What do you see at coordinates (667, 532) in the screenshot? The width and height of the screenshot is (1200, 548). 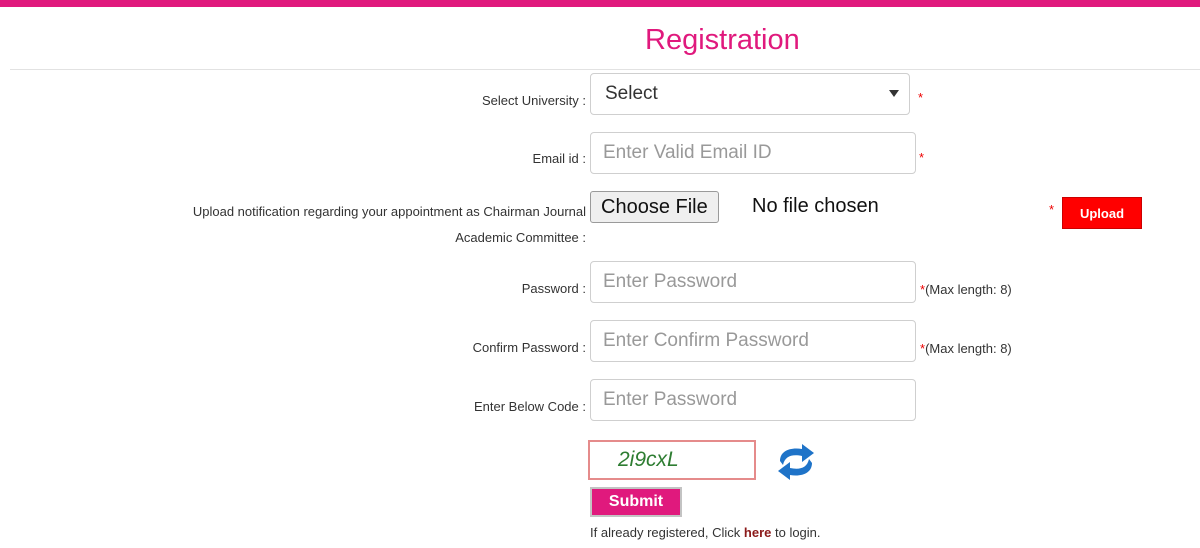 I see `login-prompt-prefix: If already registered, Click` at bounding box center [667, 532].